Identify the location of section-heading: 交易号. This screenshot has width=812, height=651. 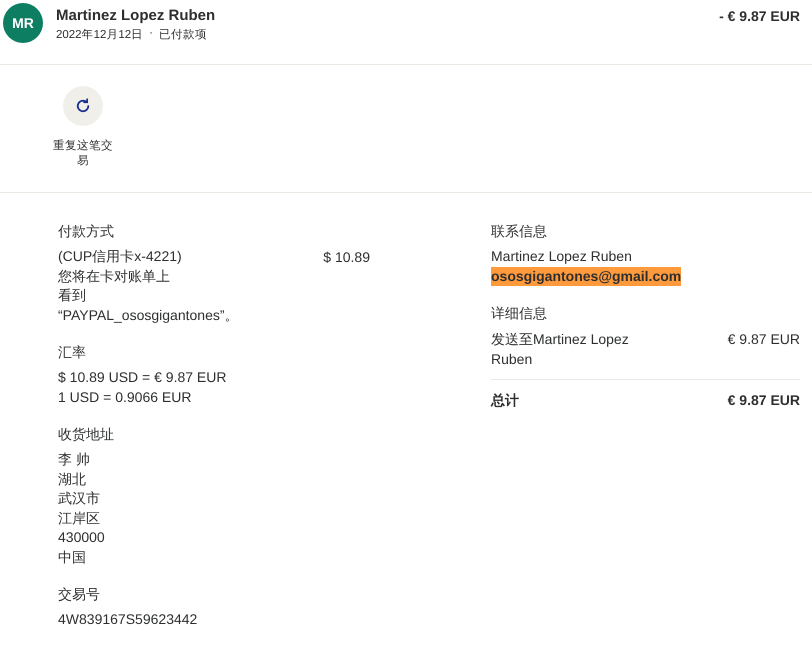
(79, 595).